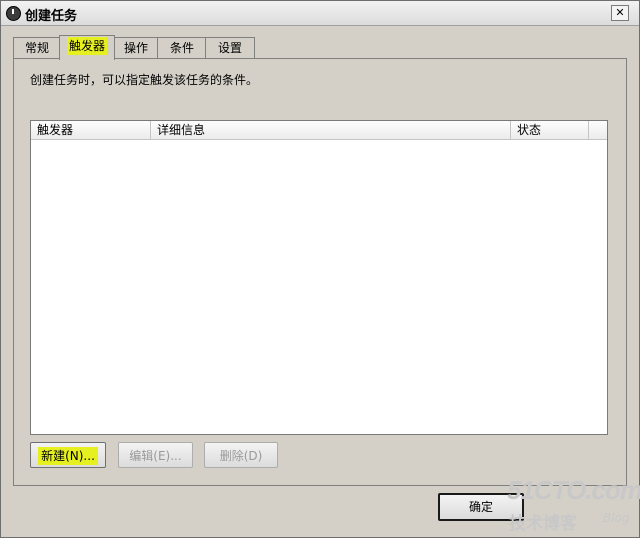  I want to click on close-button: ✕, so click(620, 13).